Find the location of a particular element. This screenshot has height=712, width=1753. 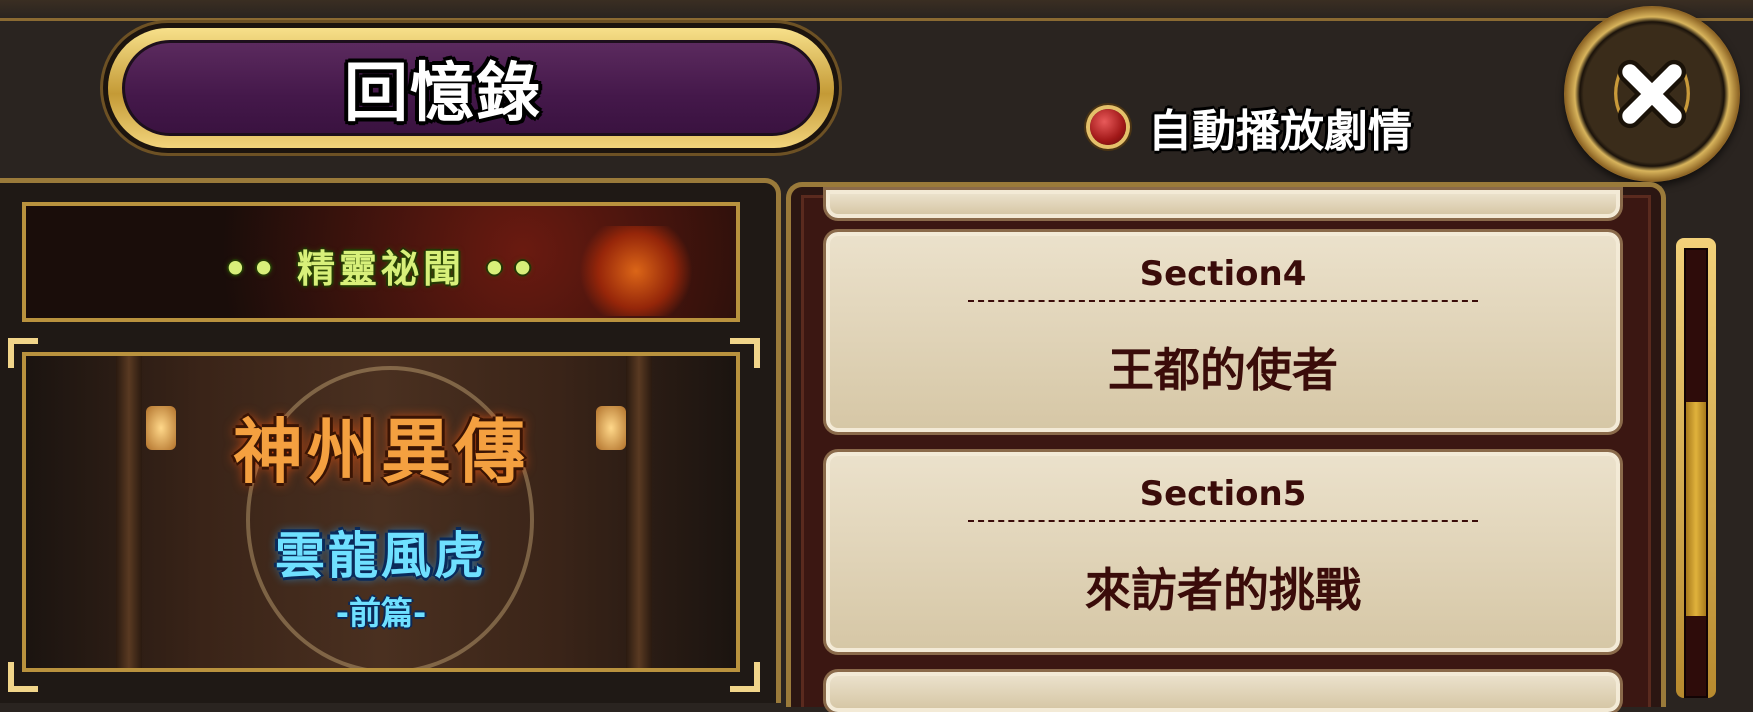

autoplay-toggle: 自動播放劇情 is located at coordinates (1251, 127).